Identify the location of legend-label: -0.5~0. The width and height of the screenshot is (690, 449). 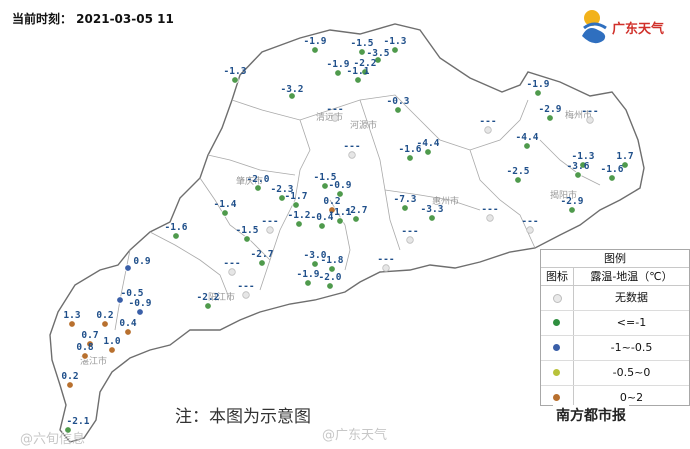
(631, 372).